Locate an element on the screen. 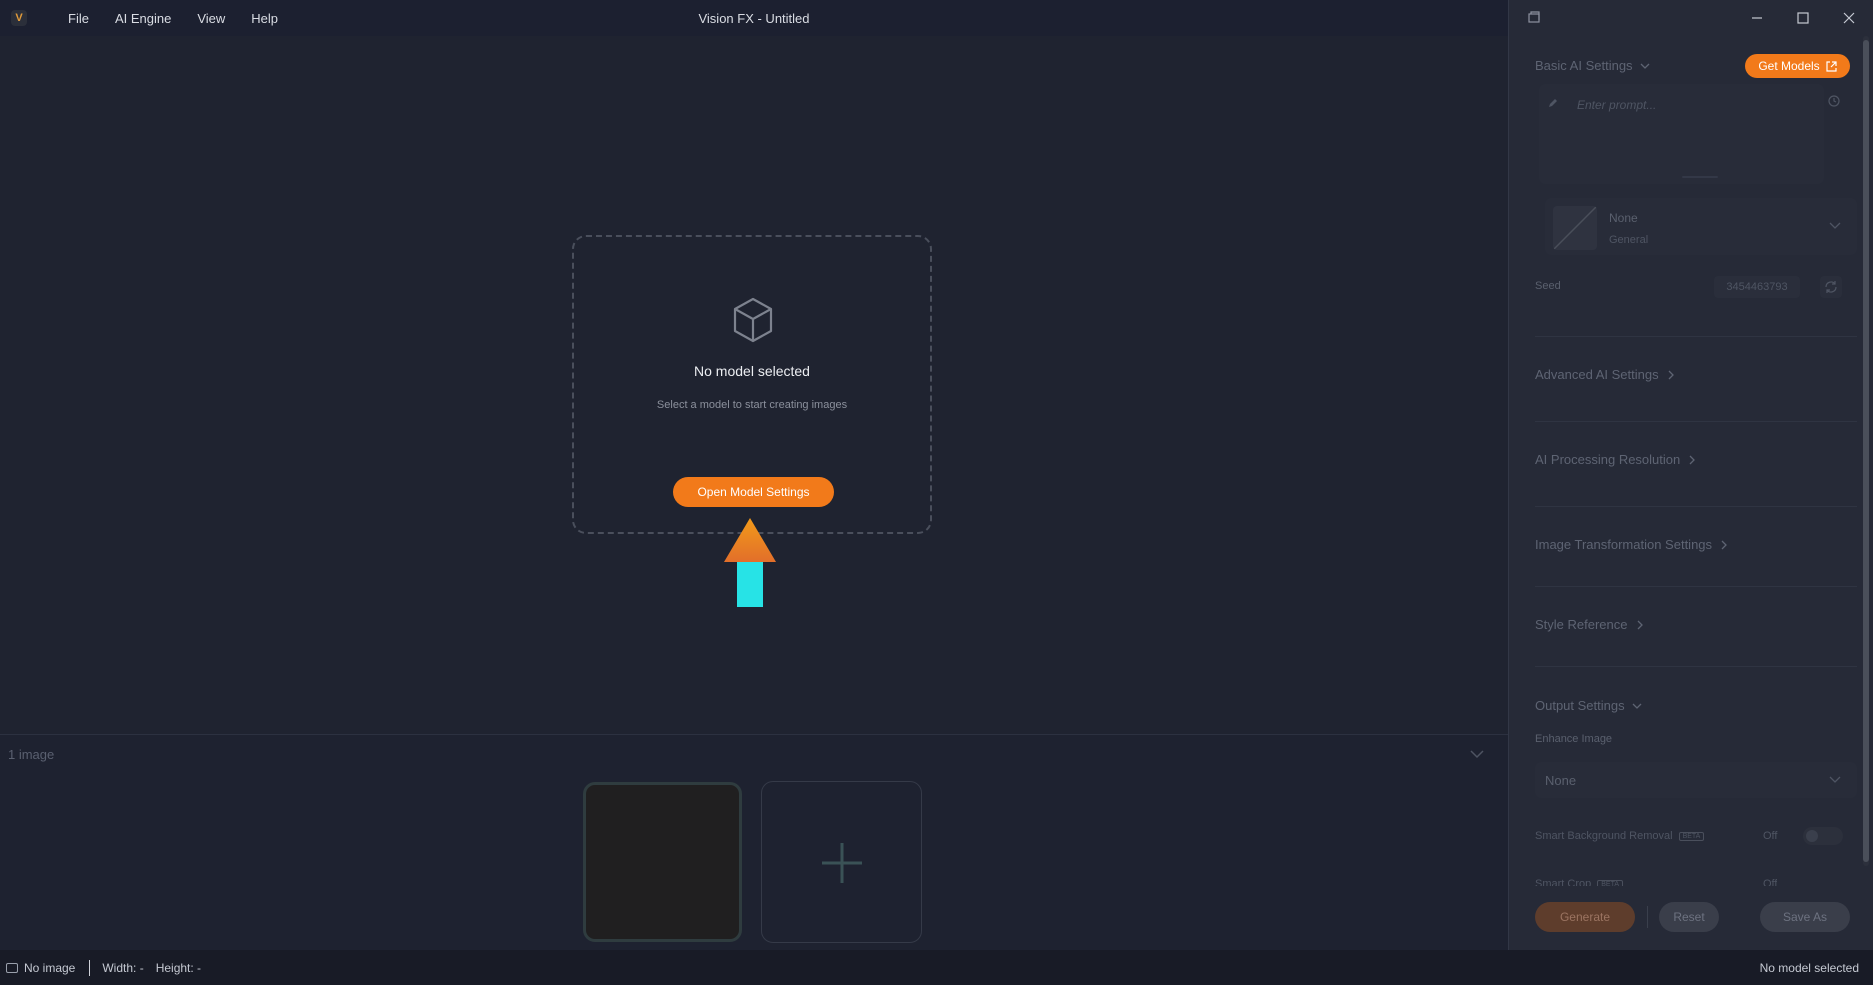  style-selector: None General is located at coordinates (1701, 226).